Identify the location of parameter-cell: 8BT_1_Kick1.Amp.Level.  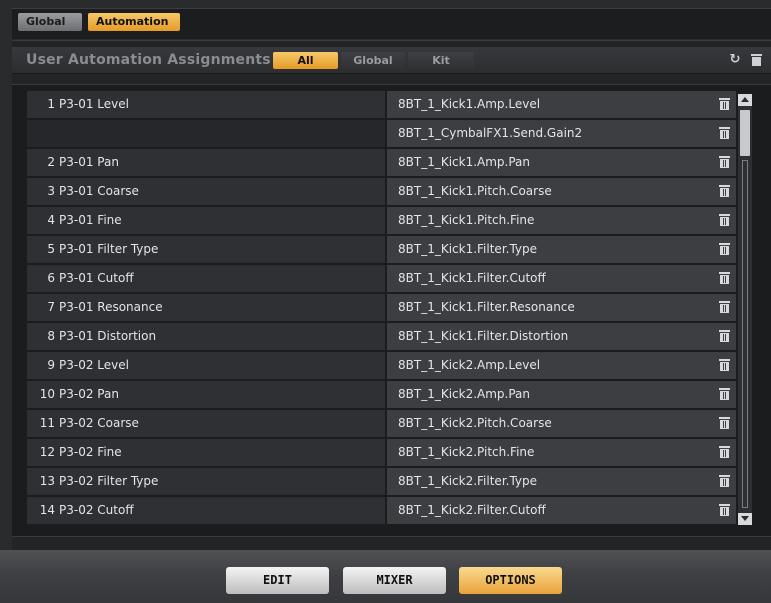
(561, 104).